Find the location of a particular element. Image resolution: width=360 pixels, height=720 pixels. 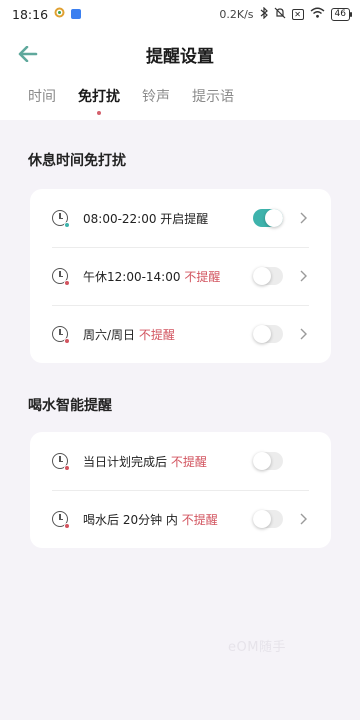

status-bar: 18:16 0.2K/s ✕ 46 is located at coordinates (180, 14).